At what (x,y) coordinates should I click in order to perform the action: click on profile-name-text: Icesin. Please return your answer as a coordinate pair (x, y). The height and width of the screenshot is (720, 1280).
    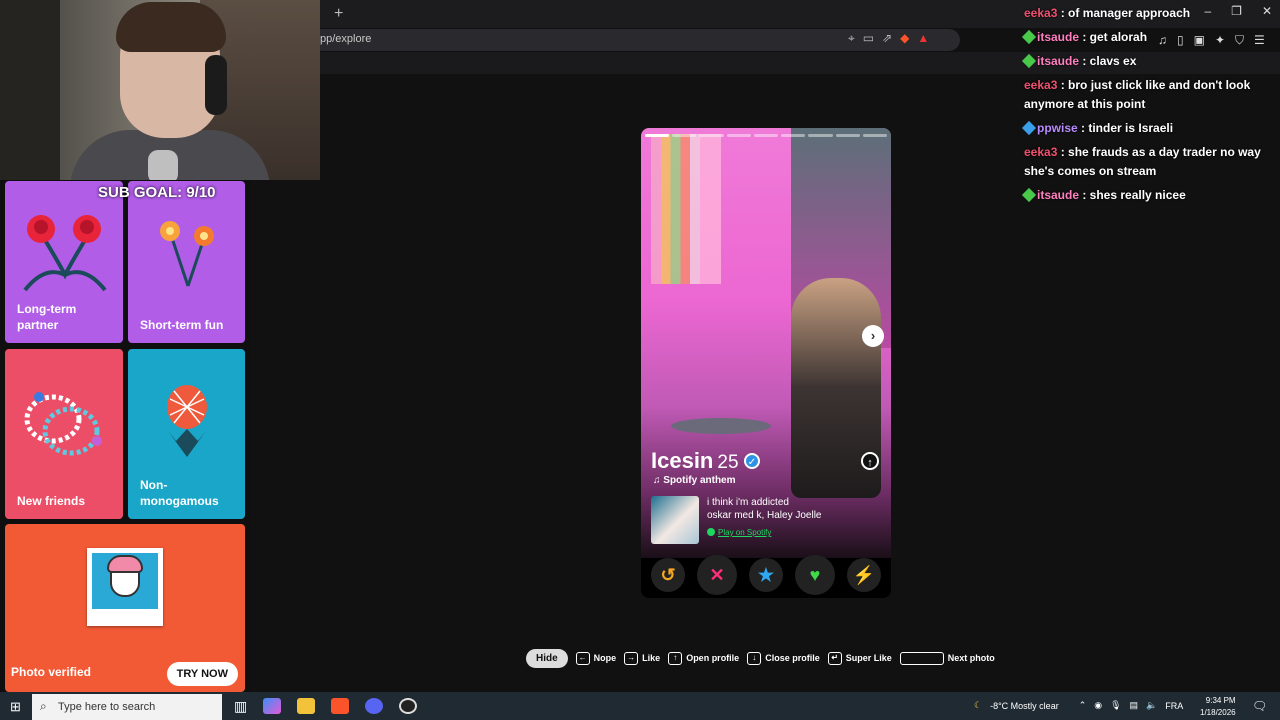
    Looking at the image, I should click on (682, 460).